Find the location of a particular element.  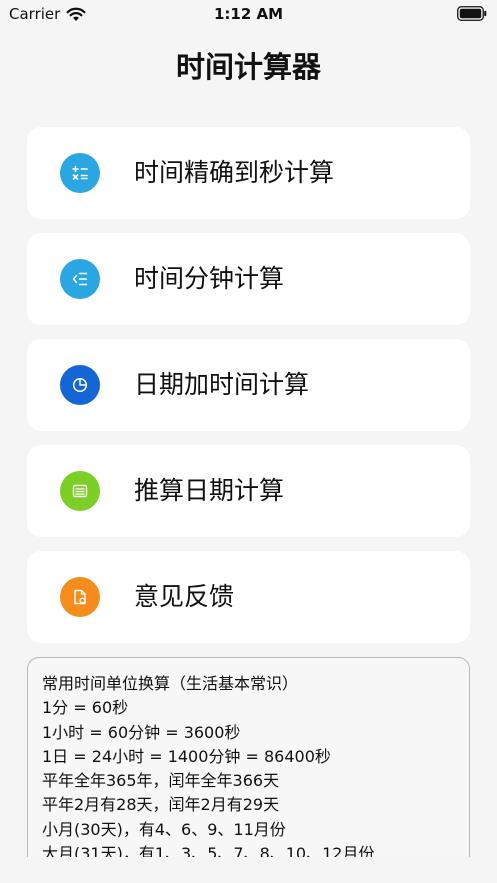

info-line: 常用时间单位换算（生活基本常识） is located at coordinates (170, 683).